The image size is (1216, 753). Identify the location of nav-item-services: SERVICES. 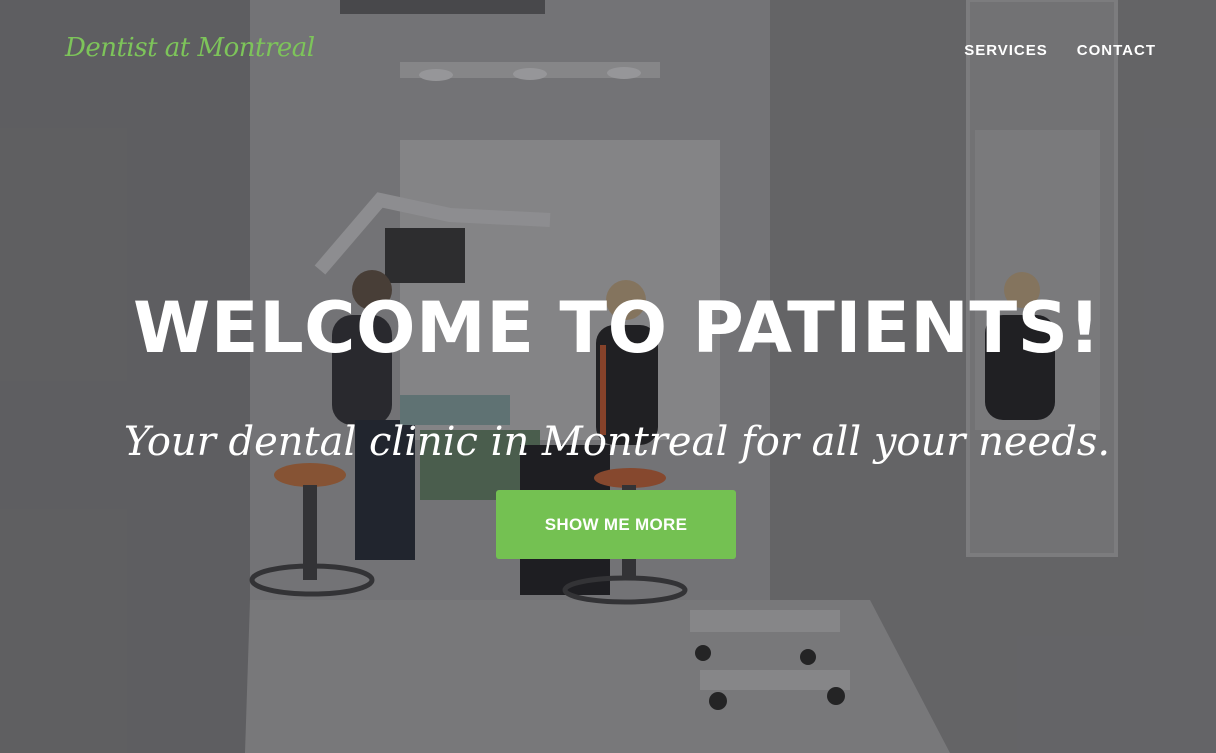
(1006, 50).